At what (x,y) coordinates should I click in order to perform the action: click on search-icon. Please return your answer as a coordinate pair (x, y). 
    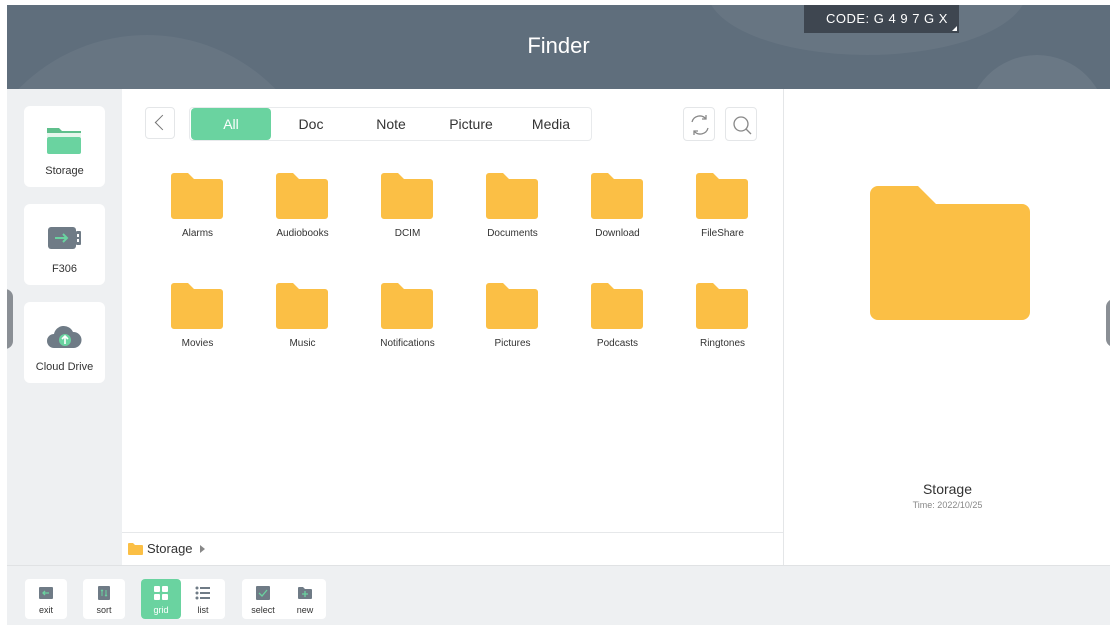
    Looking at the image, I should click on (742, 125).